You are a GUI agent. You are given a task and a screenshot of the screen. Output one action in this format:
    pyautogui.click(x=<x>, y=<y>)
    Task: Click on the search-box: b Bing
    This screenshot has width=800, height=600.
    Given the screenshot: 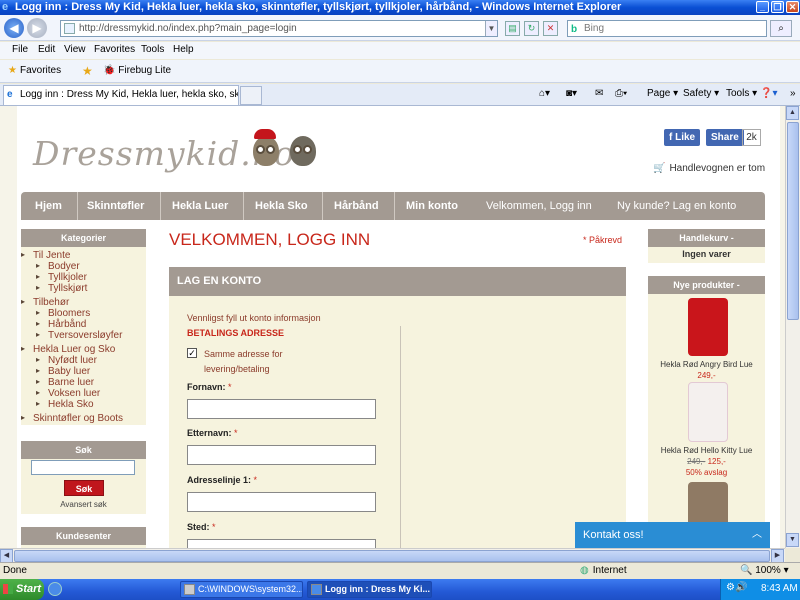 What is the action you would take?
    pyautogui.click(x=667, y=28)
    